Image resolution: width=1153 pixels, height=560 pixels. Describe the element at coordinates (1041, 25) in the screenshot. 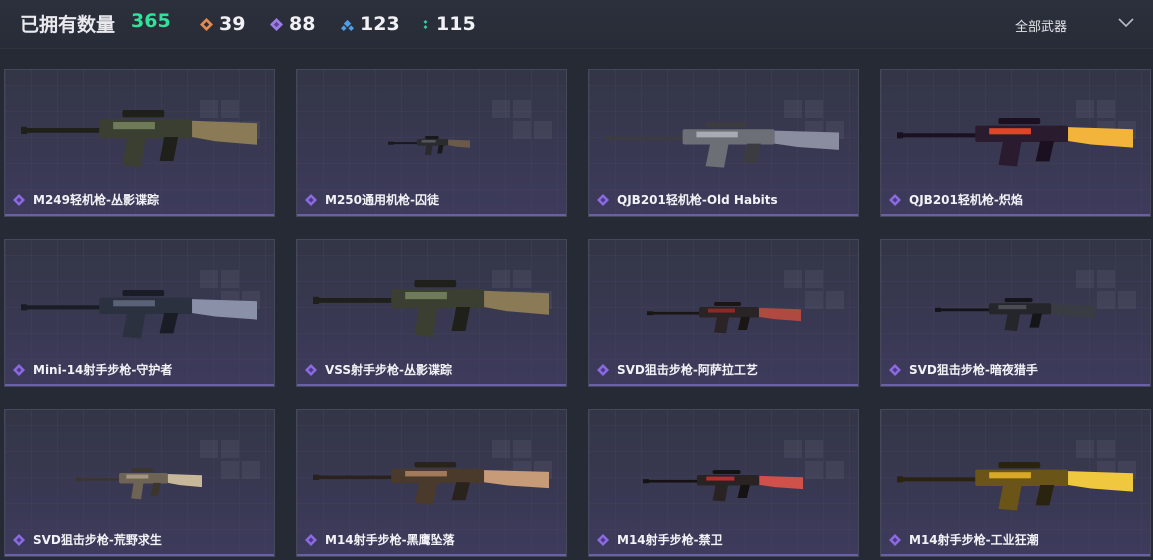

I see `weapon-filter-select: 全部武器` at that location.